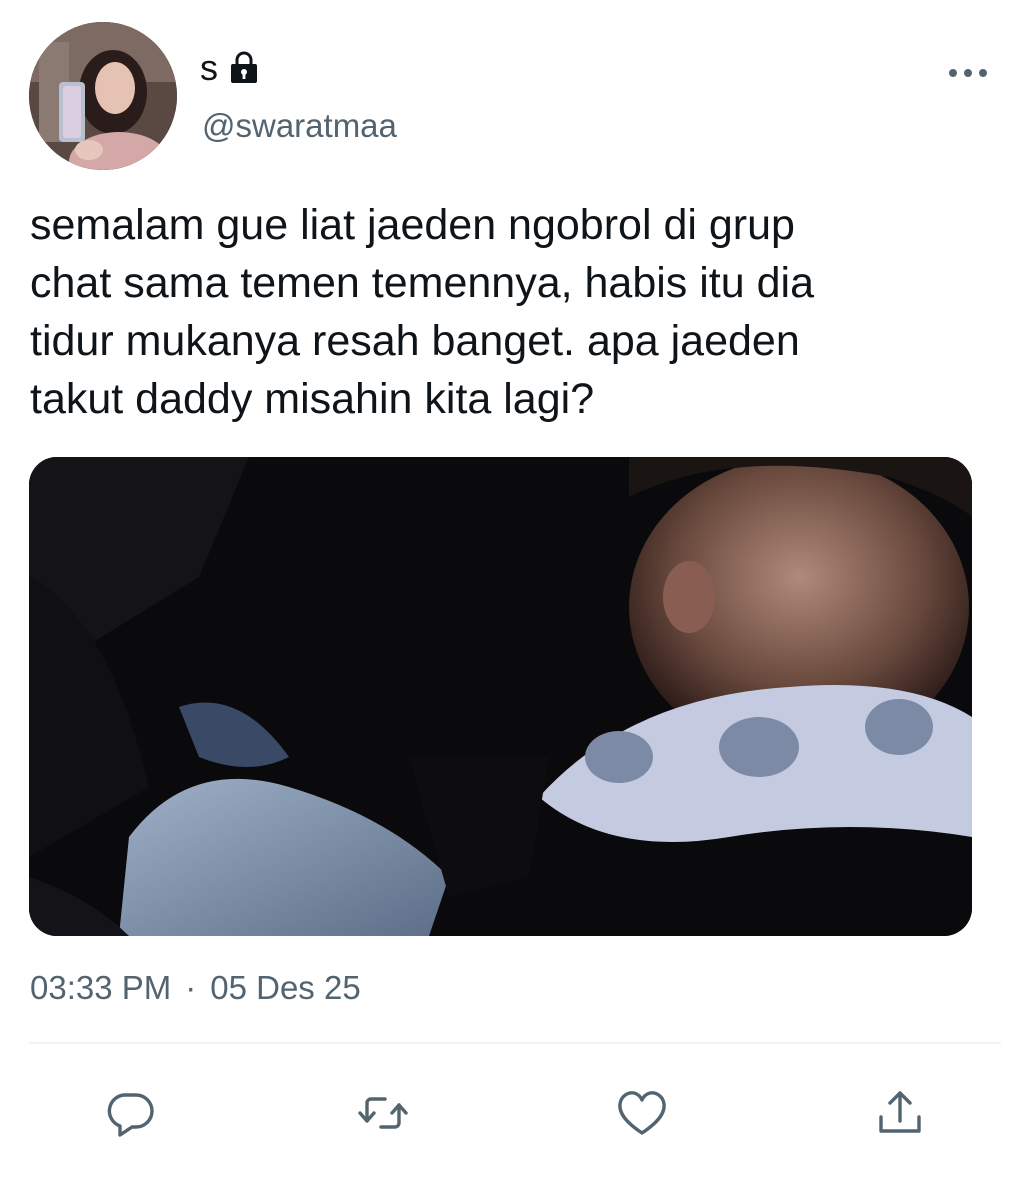 Image resolution: width=1029 pixels, height=1200 pixels. Describe the element at coordinates (642, 1113) in the screenshot. I see `like-icon` at that location.